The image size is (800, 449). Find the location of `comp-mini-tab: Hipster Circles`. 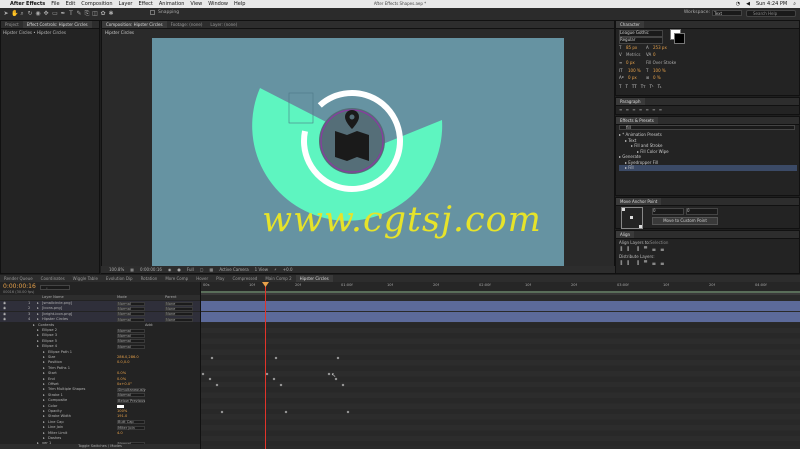

comp-mini-tab: Hipster Circles is located at coordinates (358, 32).